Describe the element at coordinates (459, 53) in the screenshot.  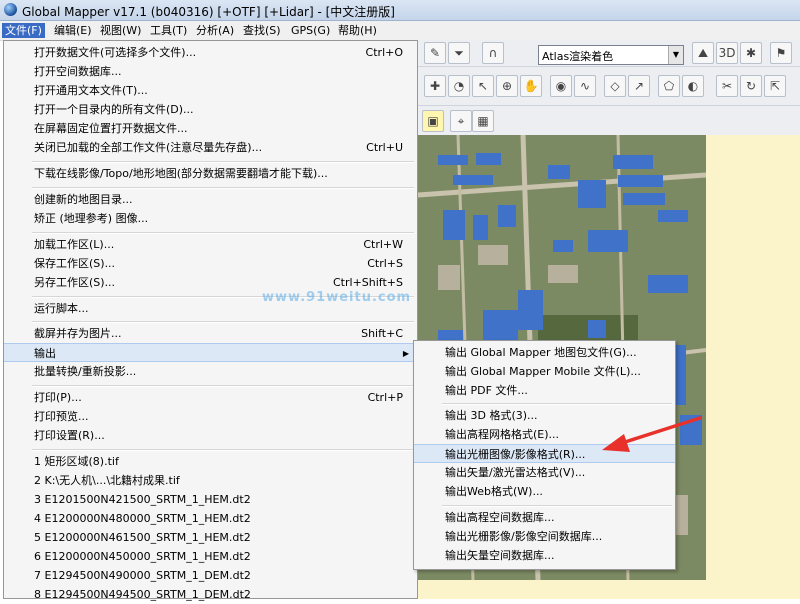
I see `filter-icon: ⏷` at that location.